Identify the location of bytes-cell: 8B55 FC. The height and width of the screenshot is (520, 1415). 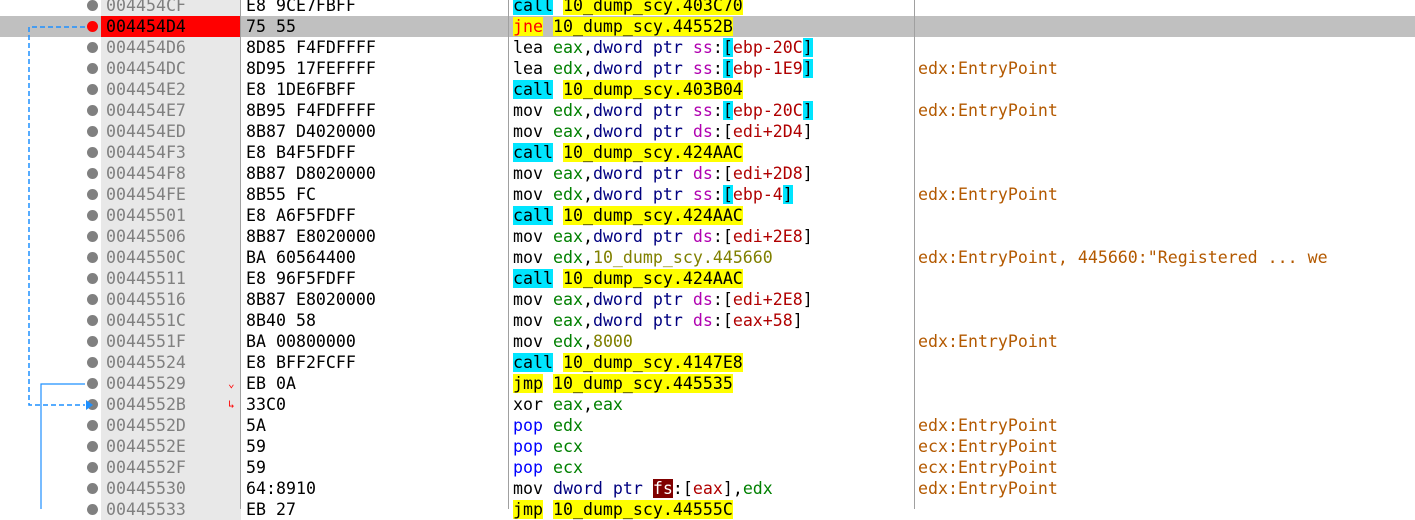
(281, 194).